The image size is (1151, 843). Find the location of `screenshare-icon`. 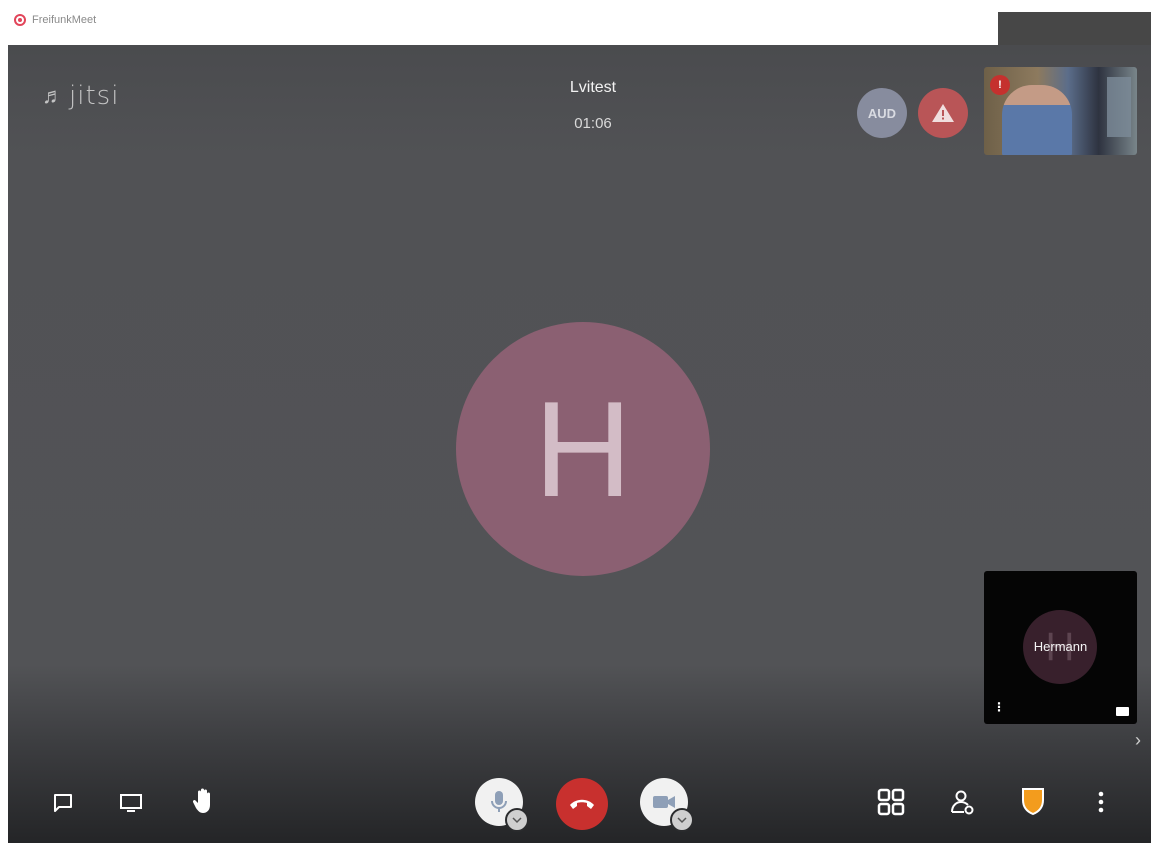

screenshare-icon is located at coordinates (131, 803).